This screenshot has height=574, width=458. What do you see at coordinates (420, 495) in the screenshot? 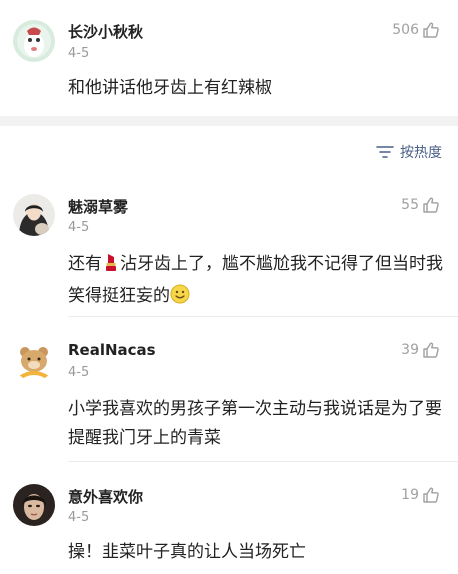
I see `like-button: 19` at bounding box center [420, 495].